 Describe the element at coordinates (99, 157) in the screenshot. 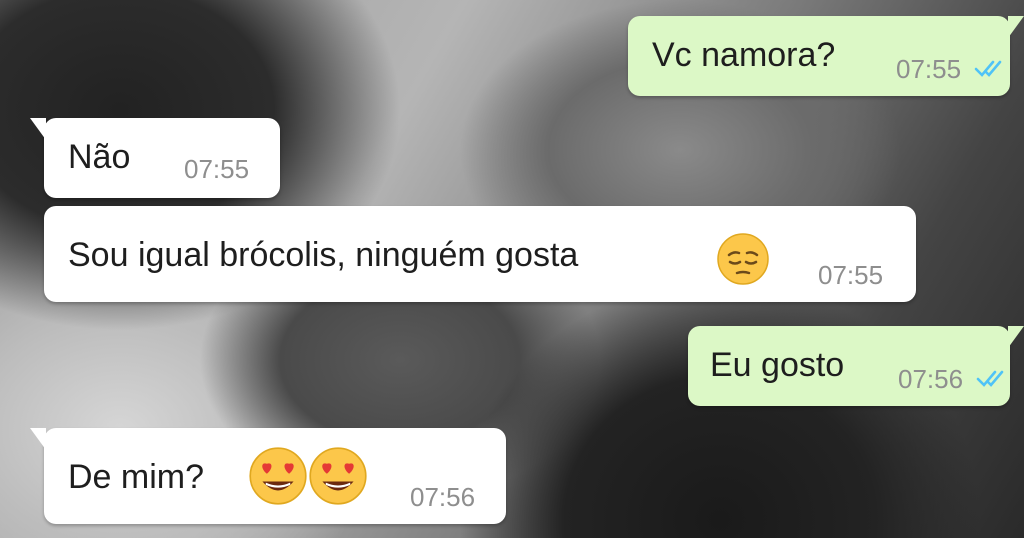

I see `message-text: Não` at that location.